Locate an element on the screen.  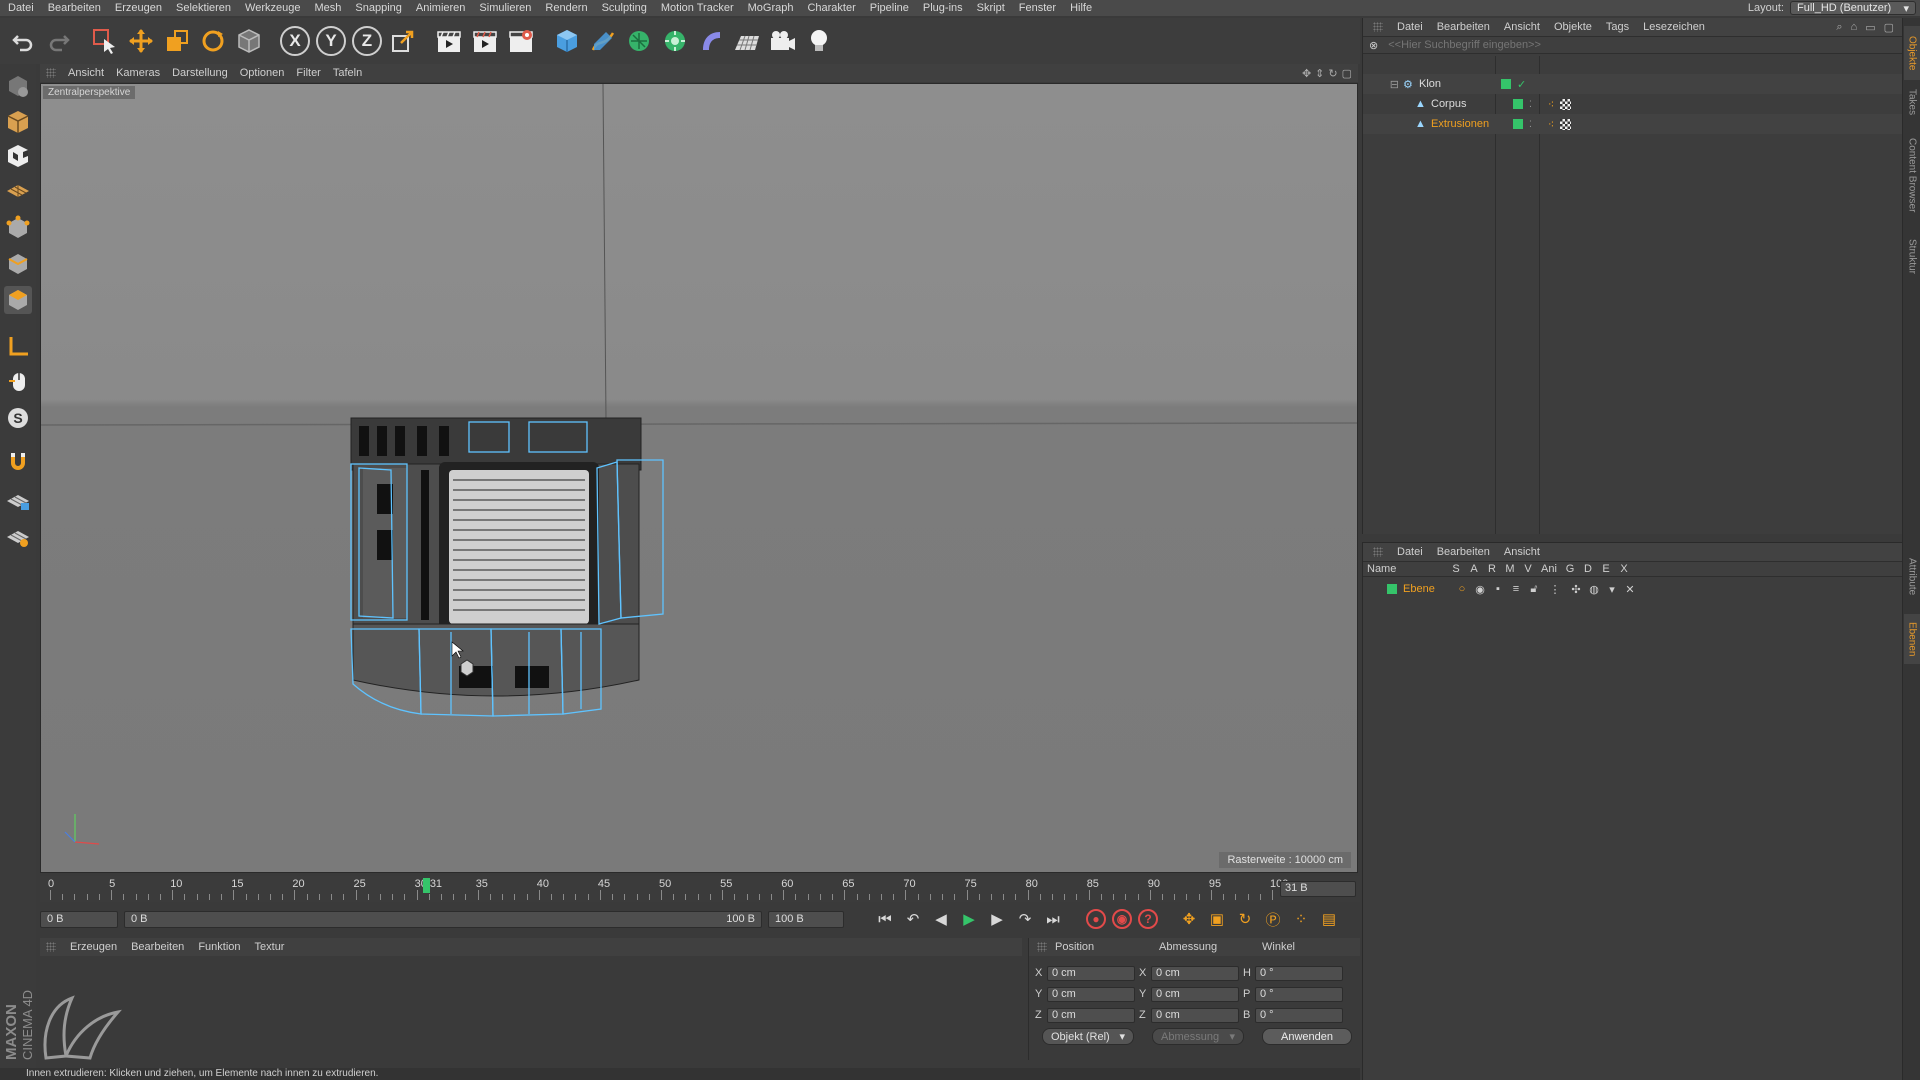
undo-button is located at coordinates (23, 41).